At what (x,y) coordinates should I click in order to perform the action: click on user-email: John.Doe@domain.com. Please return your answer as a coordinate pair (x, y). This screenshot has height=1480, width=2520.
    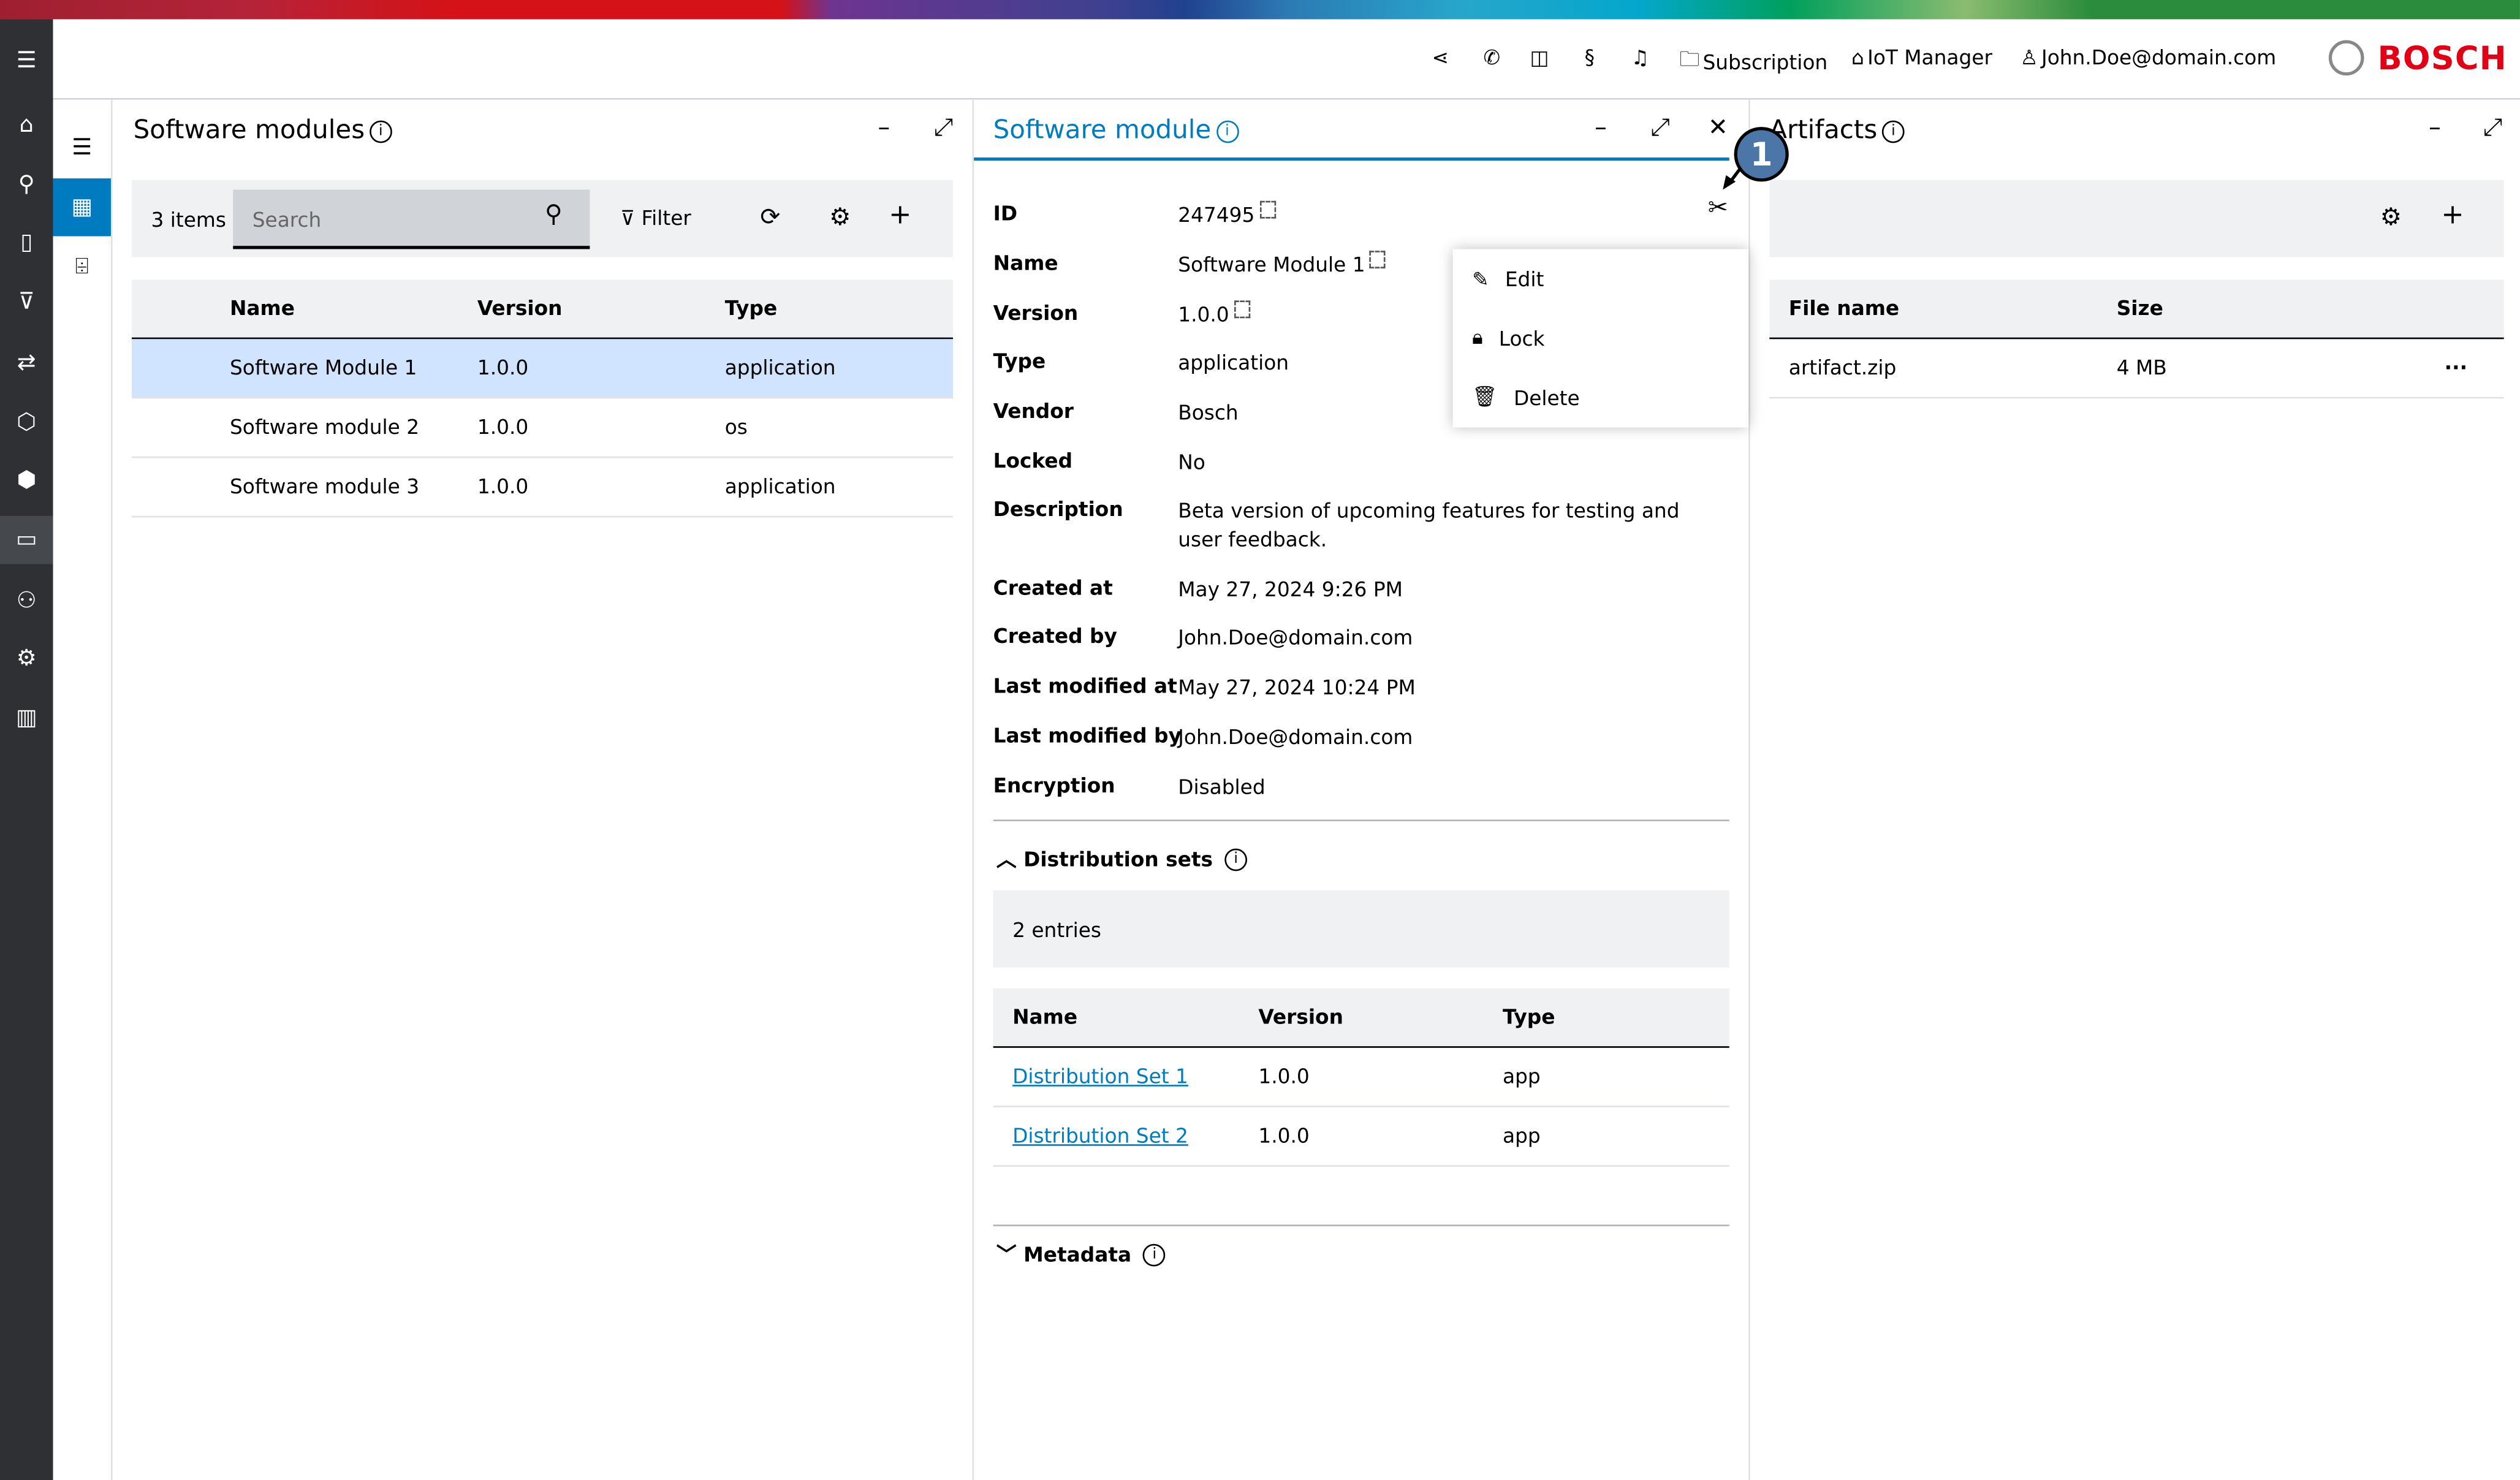
    Looking at the image, I should click on (2159, 57).